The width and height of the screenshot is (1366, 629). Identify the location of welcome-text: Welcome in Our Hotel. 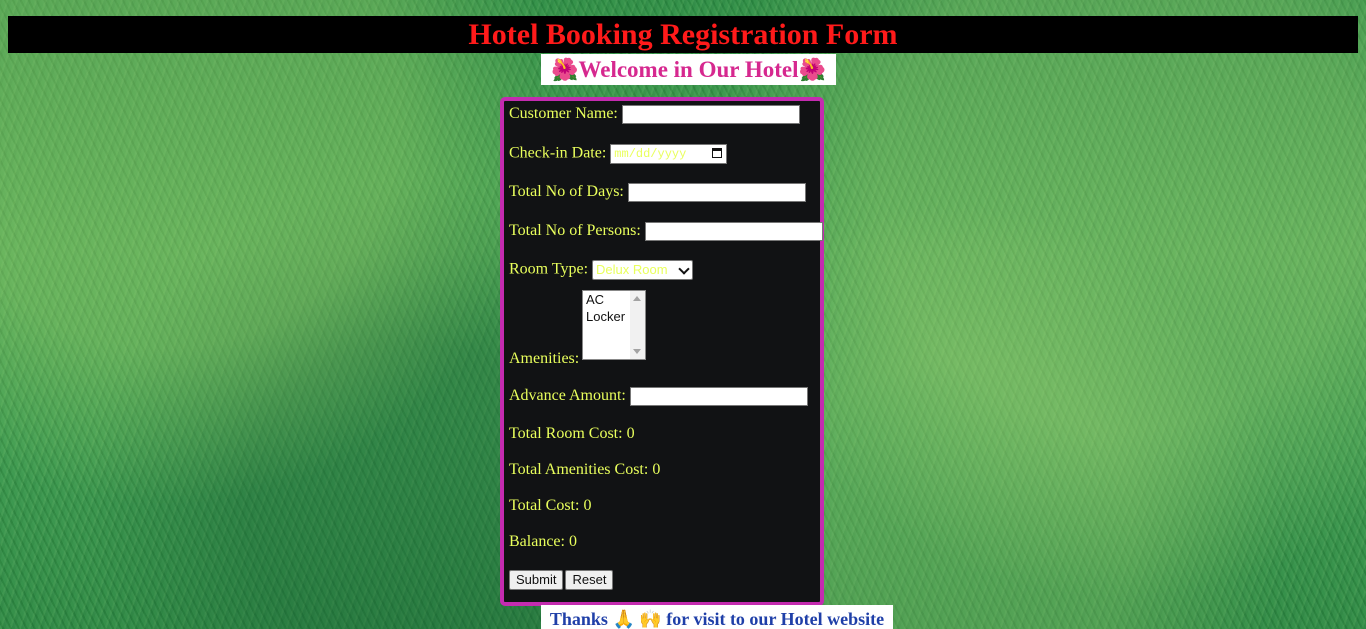
(688, 69).